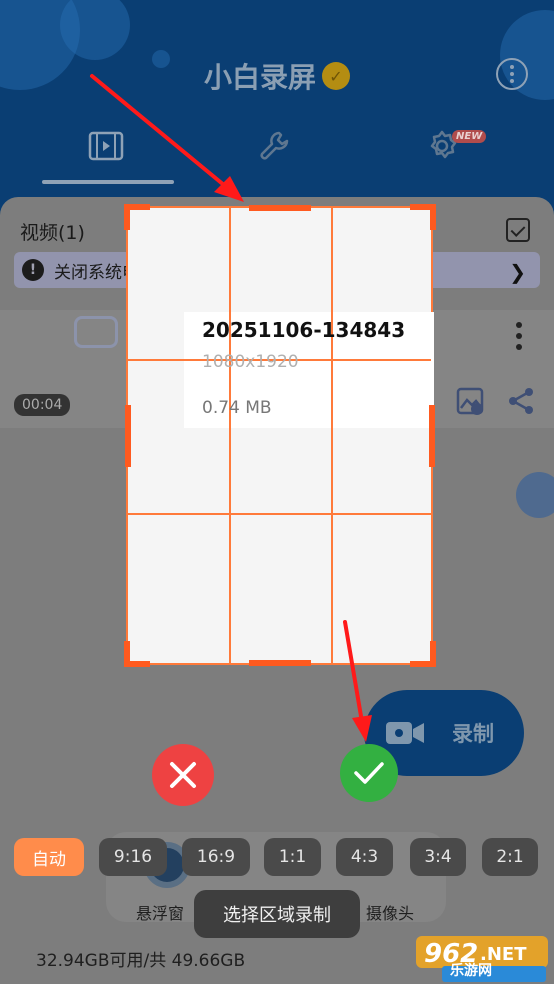  I want to click on camera-label: 摄像头, so click(390, 912).